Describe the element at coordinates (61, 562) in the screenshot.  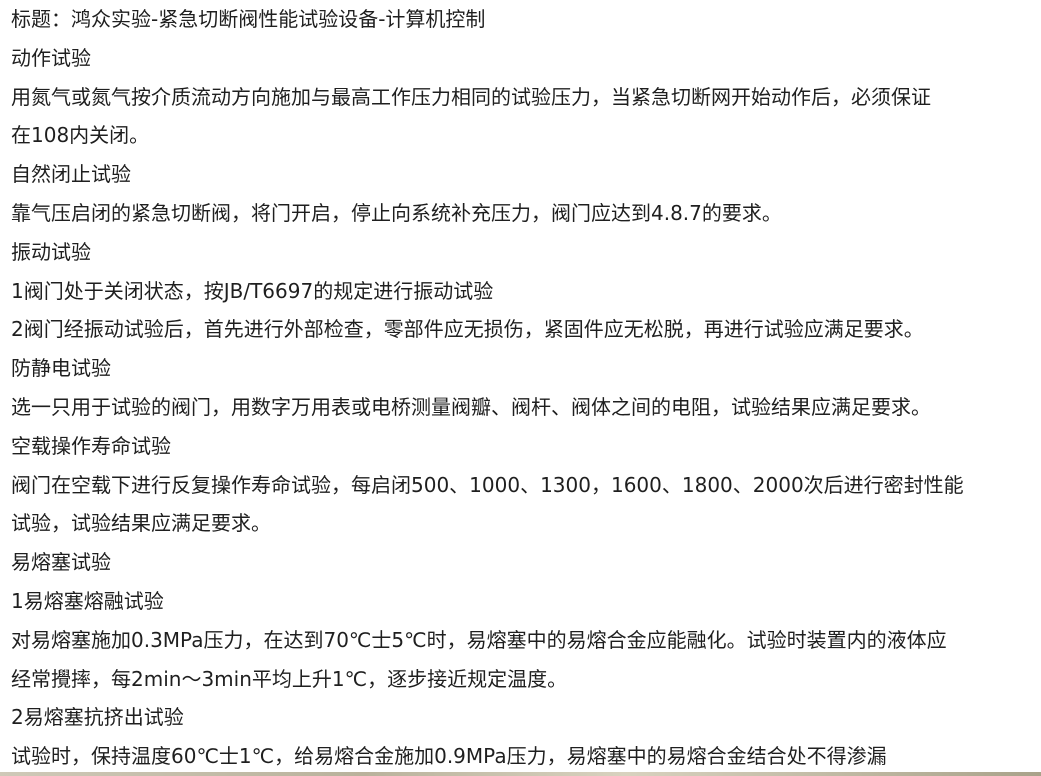
I see `section-heading-fusible-plug-test: 易熔塞试验` at that location.